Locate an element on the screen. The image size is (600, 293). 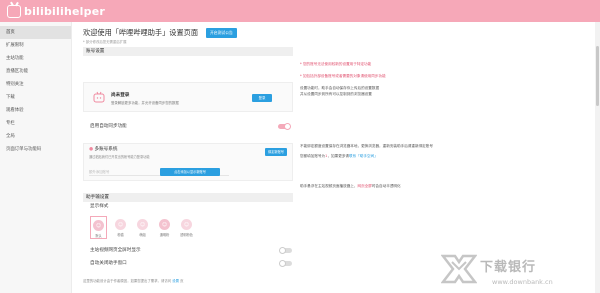
icon-style-options: ☺ 默认 ☺ 粉猫 ☺ 萌姐 ☺ 通明粉 ☺ 透明粉色 is located at coordinates (142, 227).